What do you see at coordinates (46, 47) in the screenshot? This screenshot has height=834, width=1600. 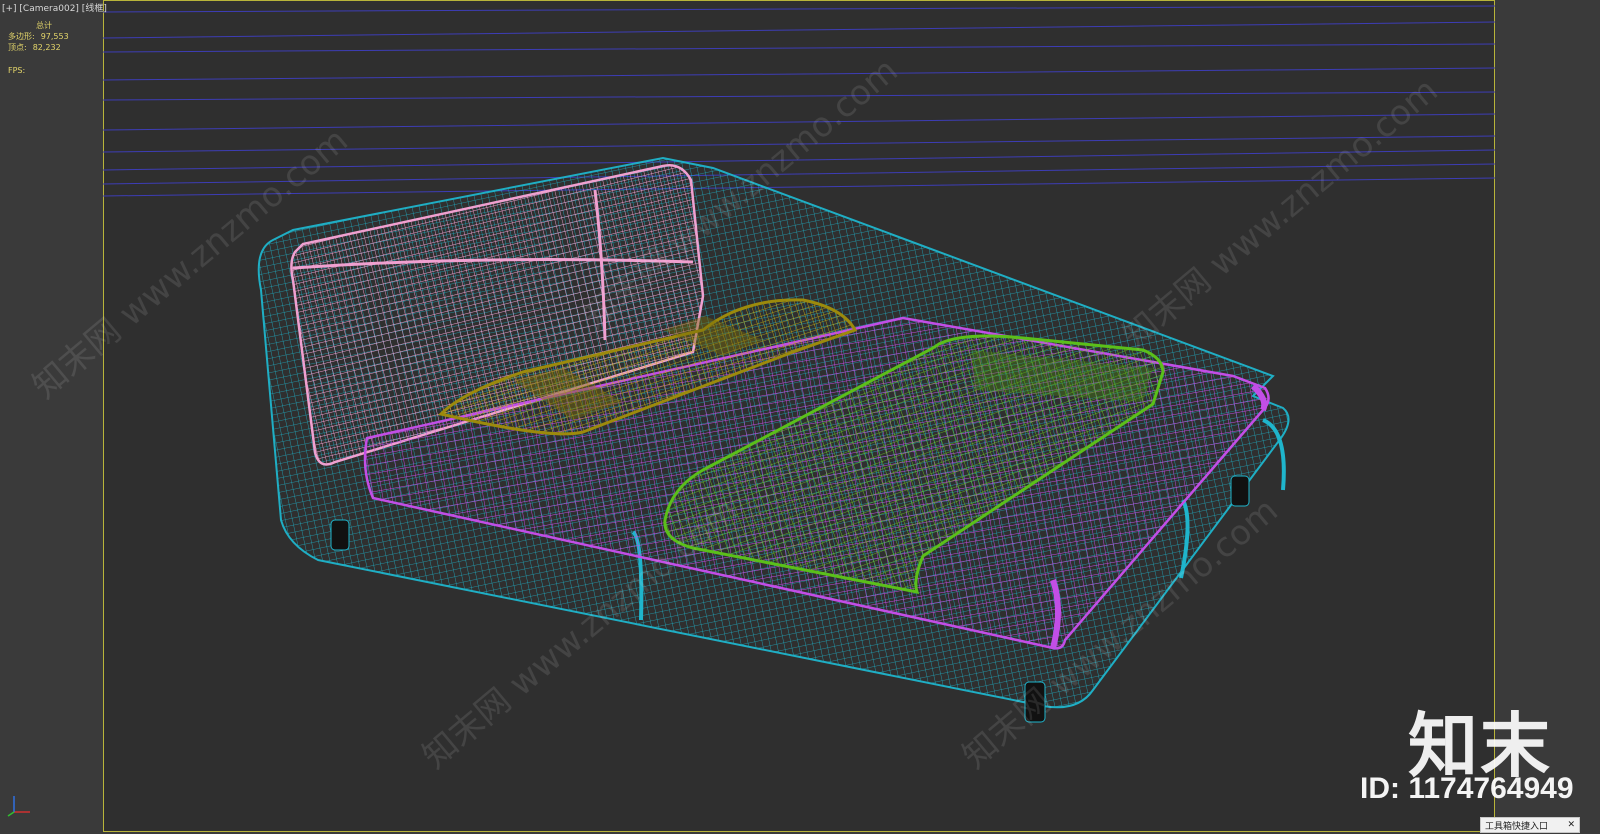 I see `verts-value: 82,232` at bounding box center [46, 47].